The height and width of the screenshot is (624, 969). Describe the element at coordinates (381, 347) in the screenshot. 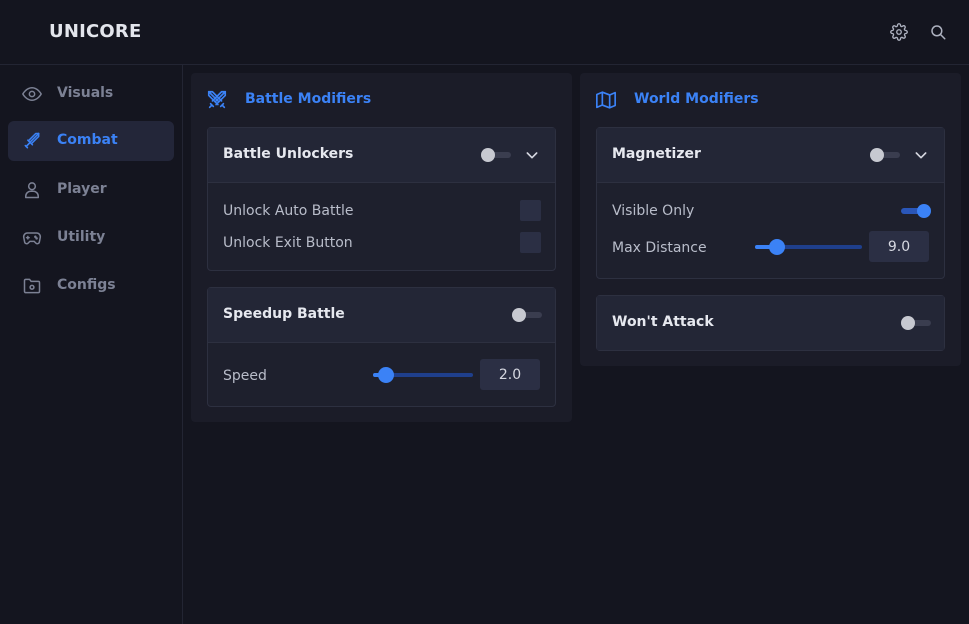

I see `speedup-battle-card: Speedup Battle Speed 2.0` at that location.